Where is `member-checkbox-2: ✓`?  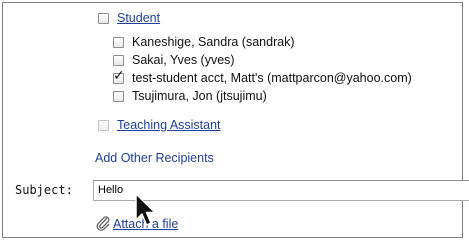 member-checkbox-2: ✓ is located at coordinates (119, 76).